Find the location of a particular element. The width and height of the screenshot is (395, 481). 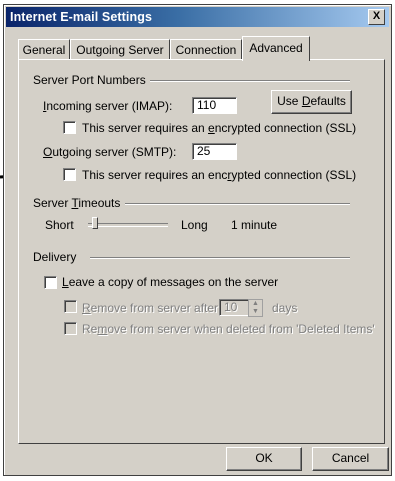

days-label: days is located at coordinates (285, 308).